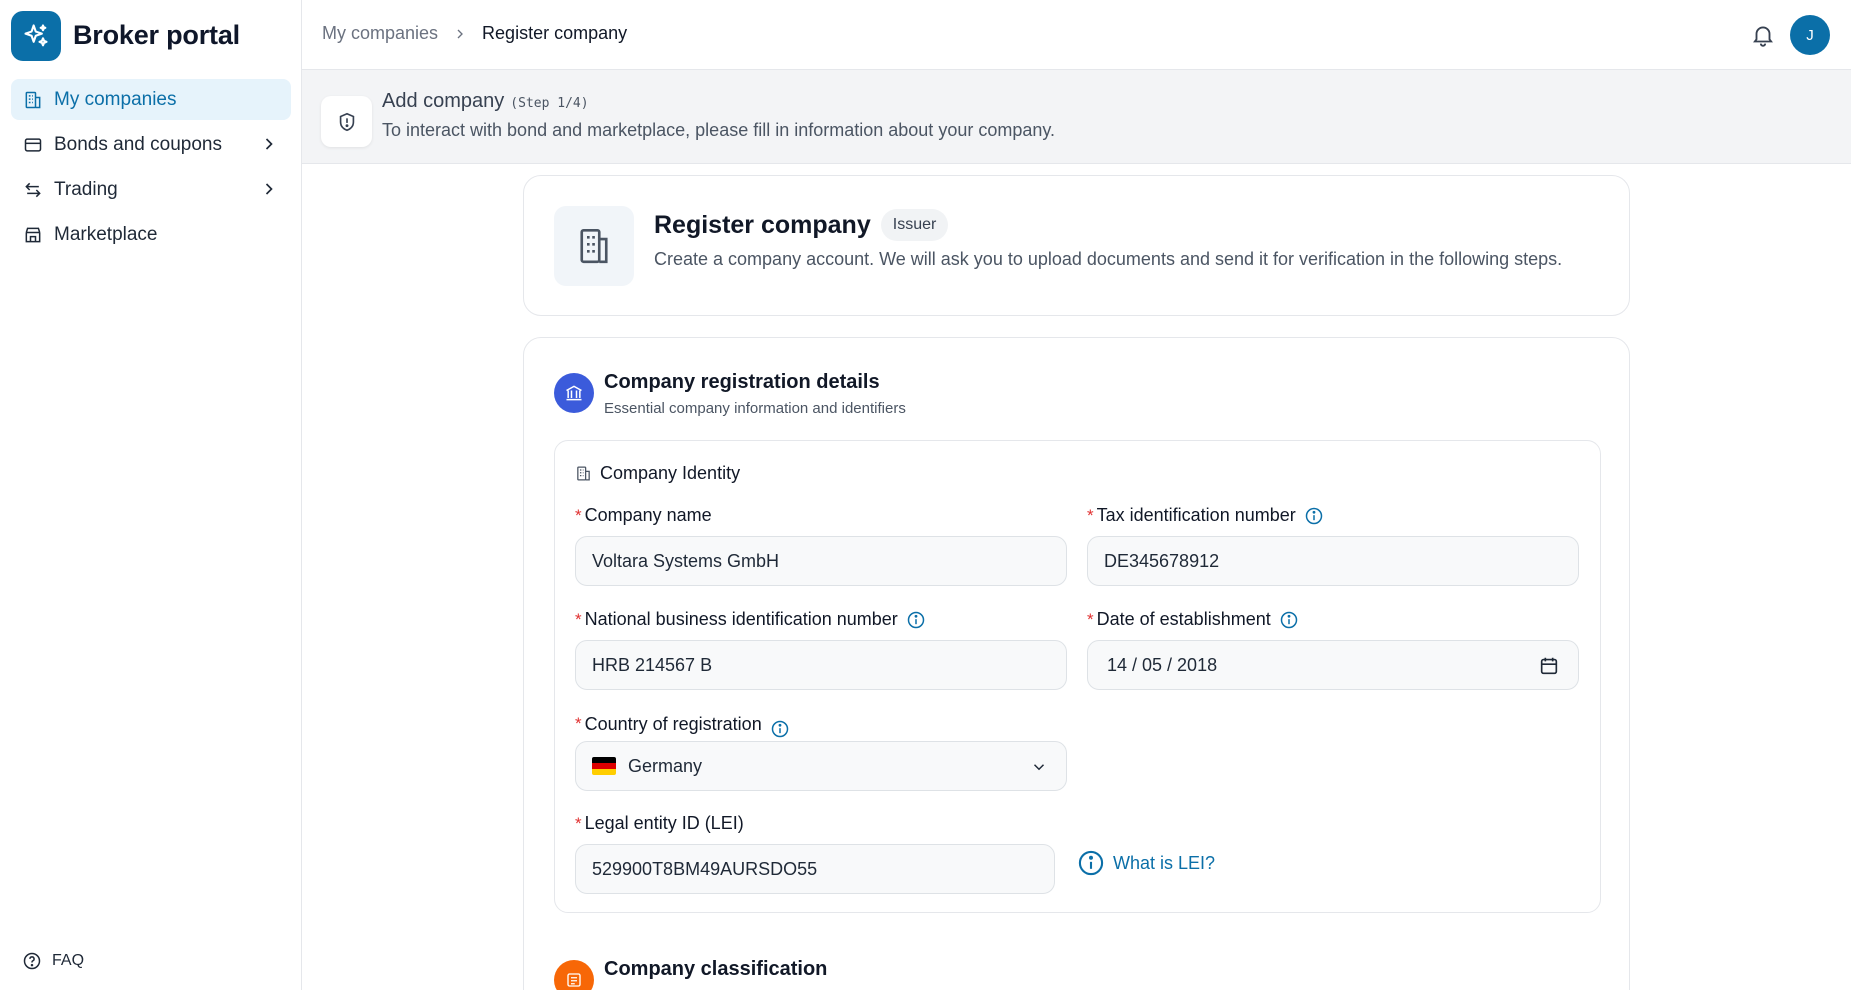  I want to click on sidebar-item-label: Marketplace, so click(106, 234).